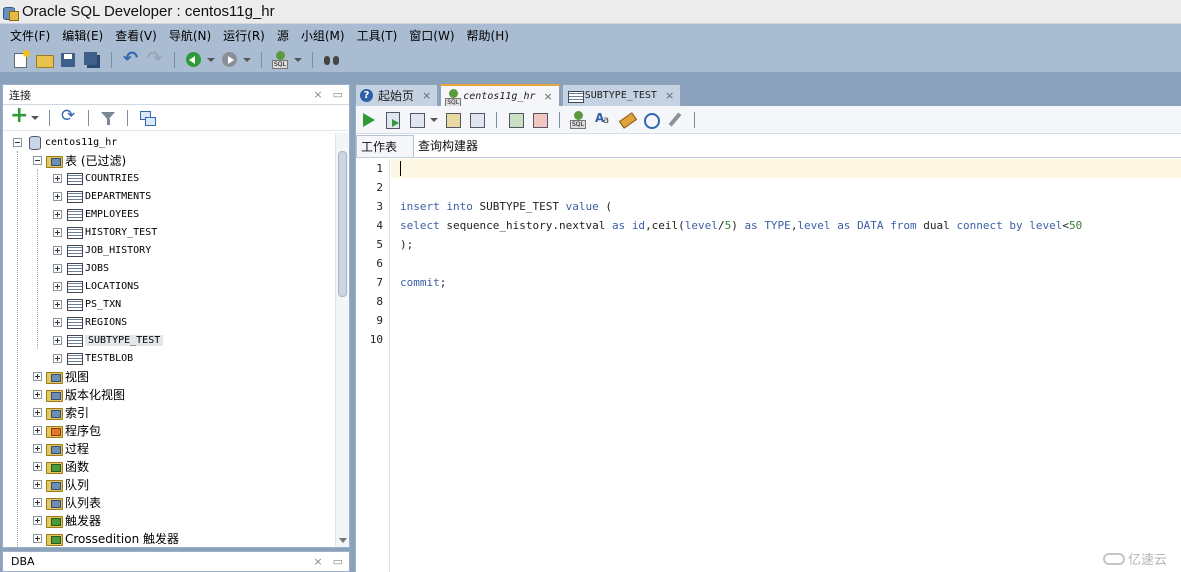  I want to click on sql-tuning-icon, so click(477, 120).